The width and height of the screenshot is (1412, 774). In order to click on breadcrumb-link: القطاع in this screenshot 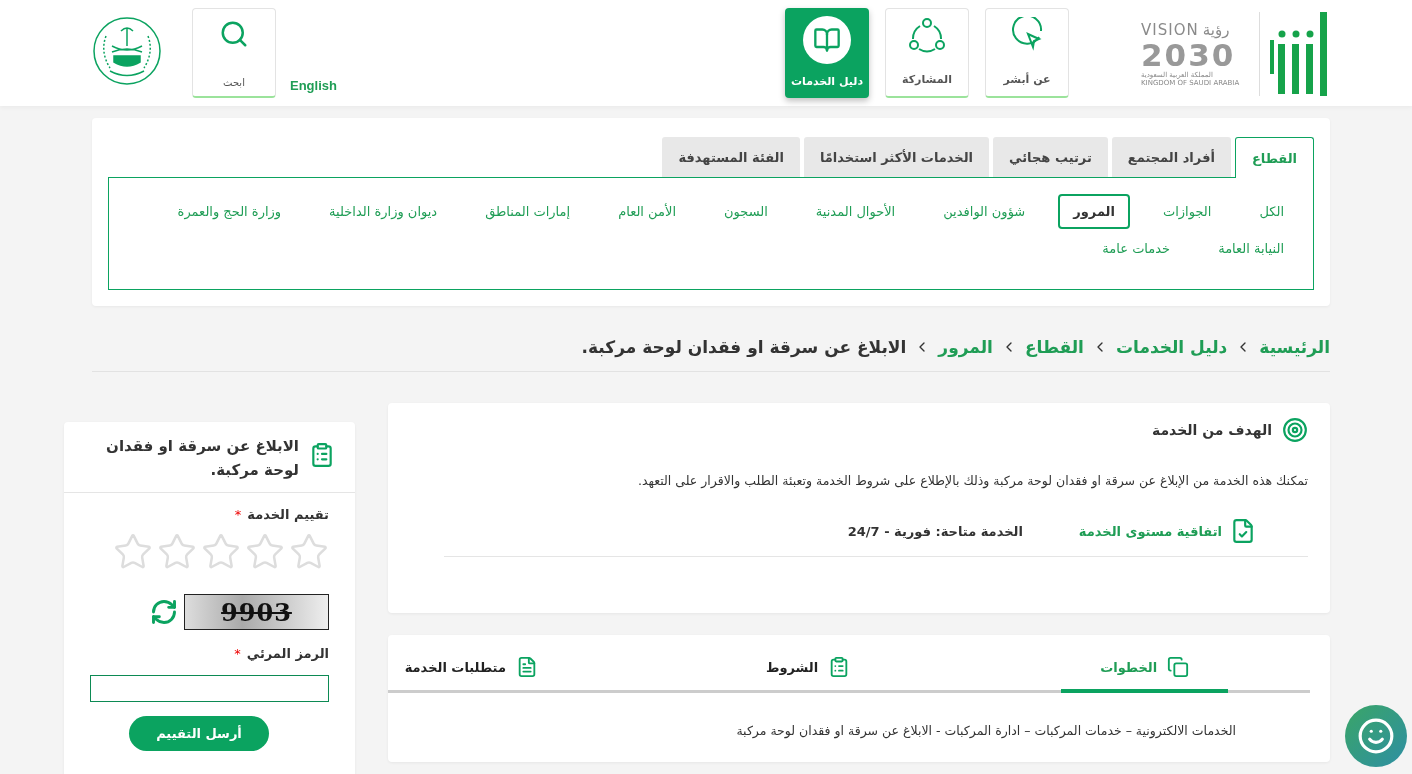, I will do `click(1054, 346)`.